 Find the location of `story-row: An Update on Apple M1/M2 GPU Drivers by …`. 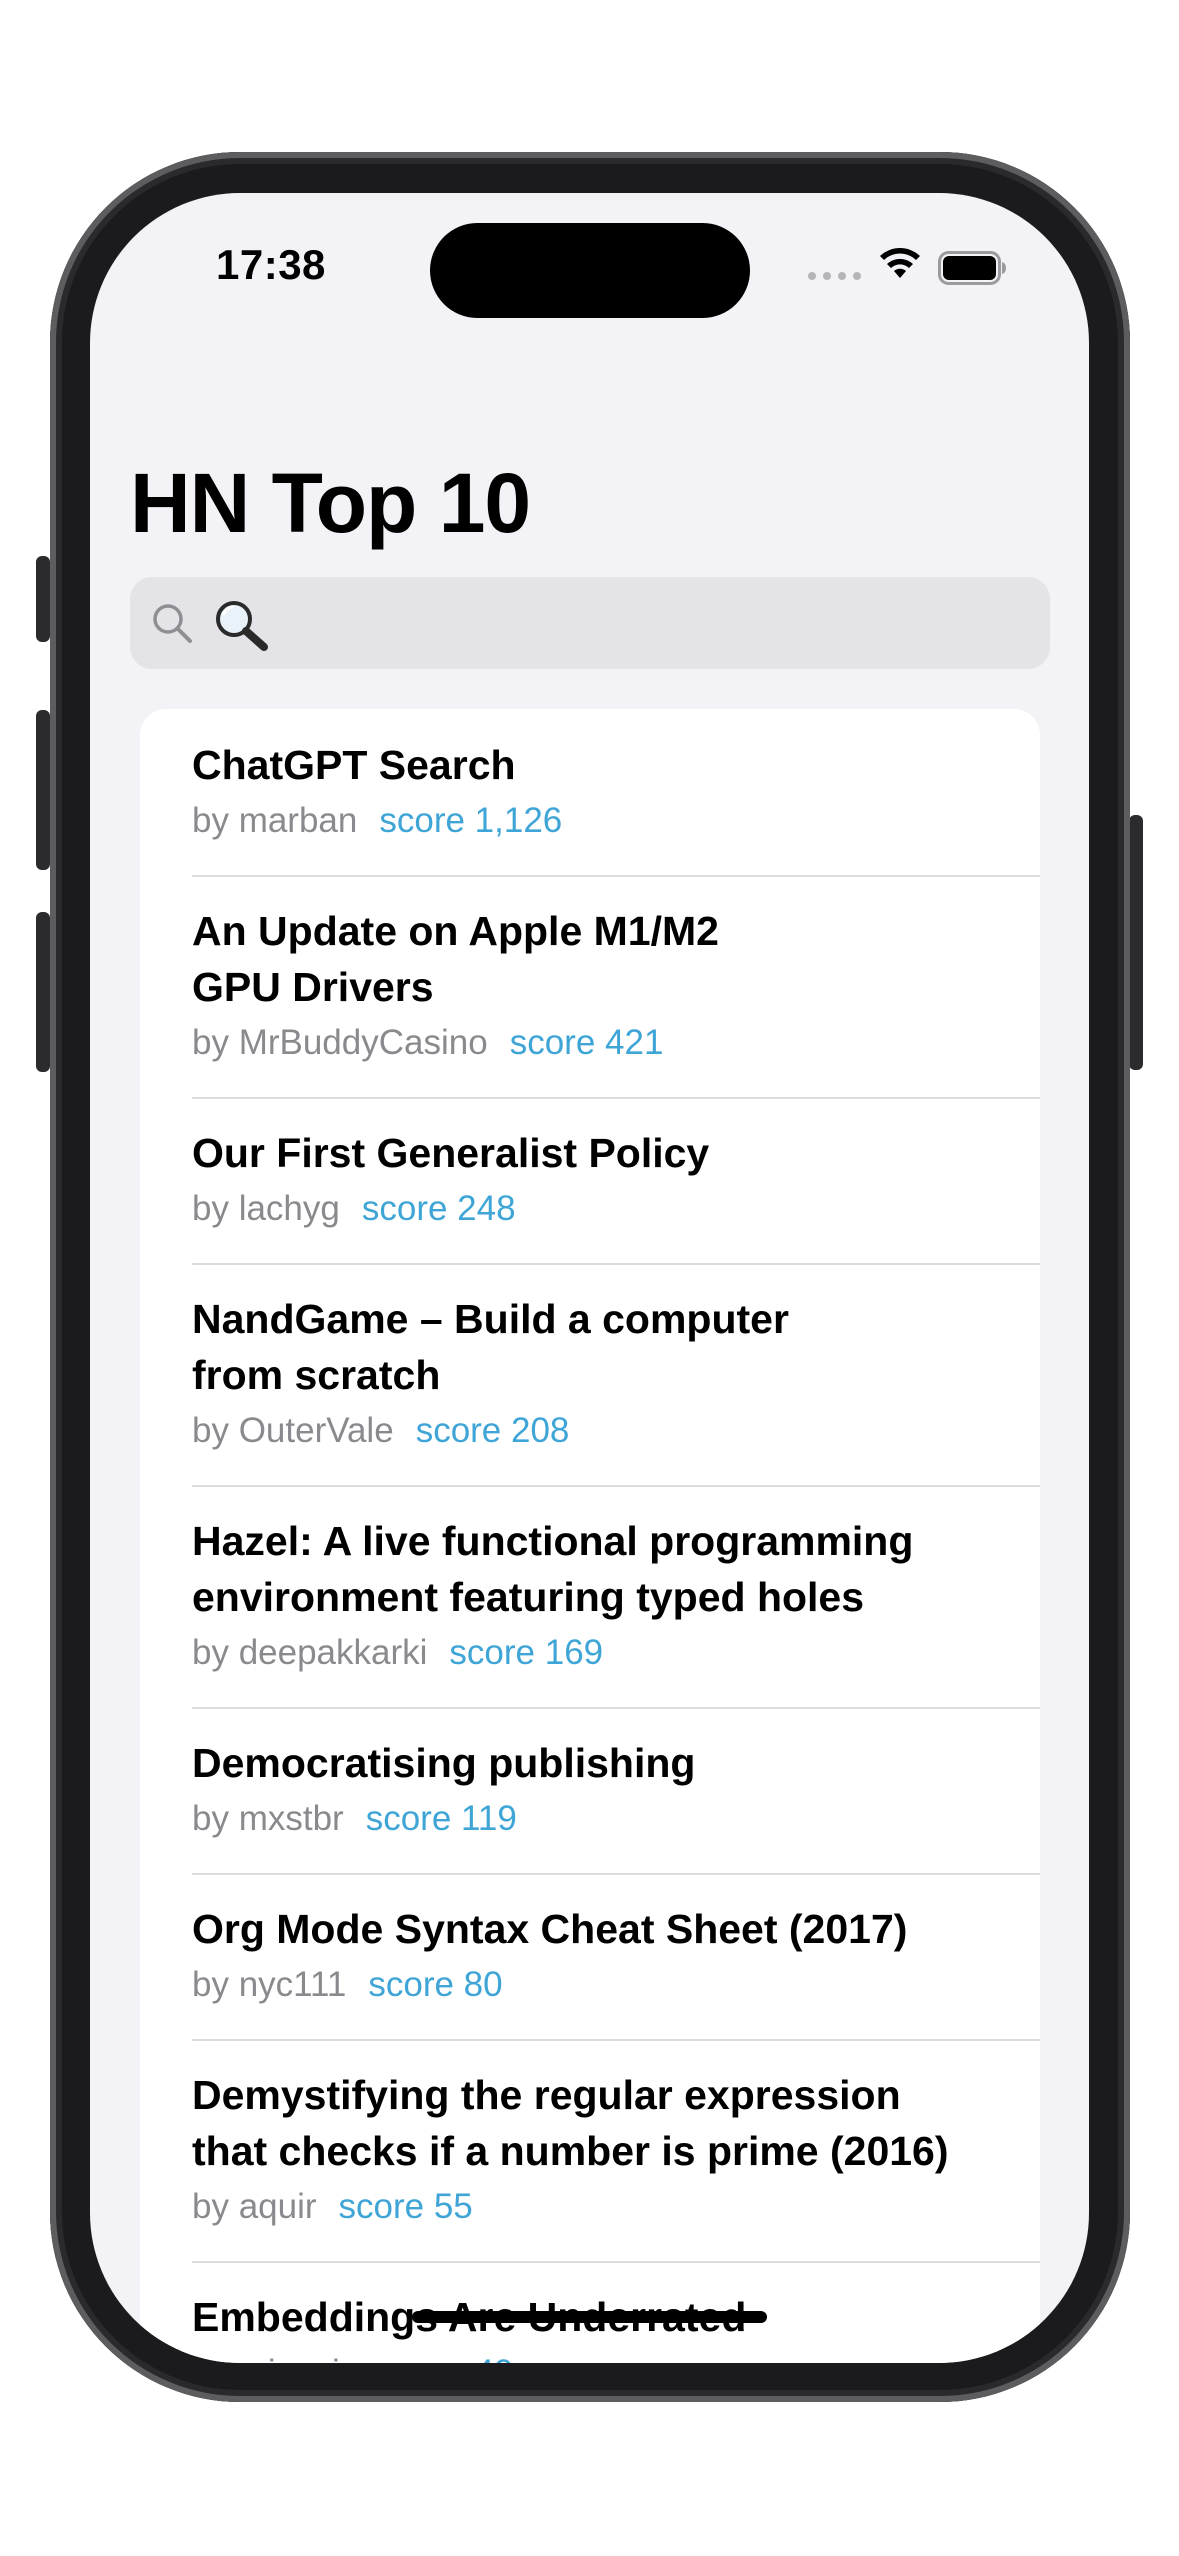

story-row: An Update on Apple M1/M2 GPU Drivers by … is located at coordinates (590, 986).